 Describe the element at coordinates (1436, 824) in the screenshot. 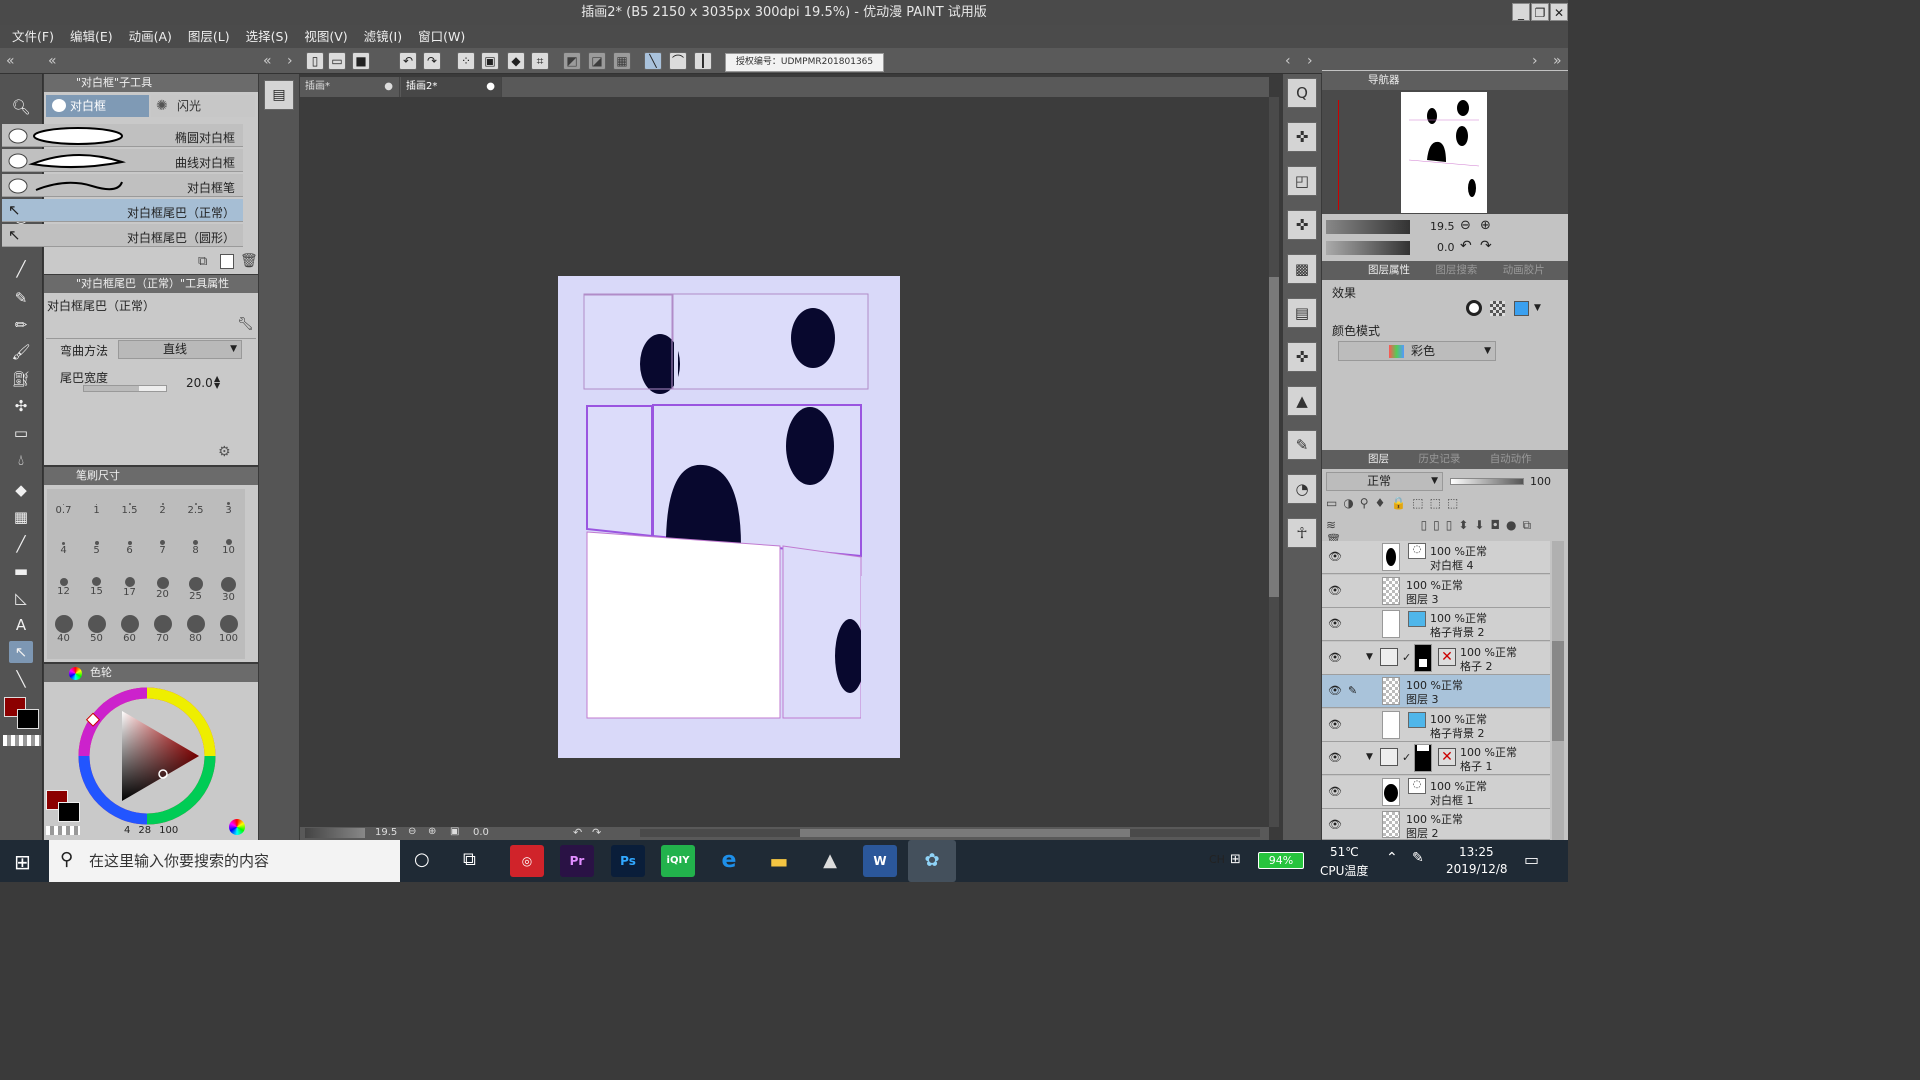

I see `layer-row: 👁︎ 100 %正常 图层 2` at that location.